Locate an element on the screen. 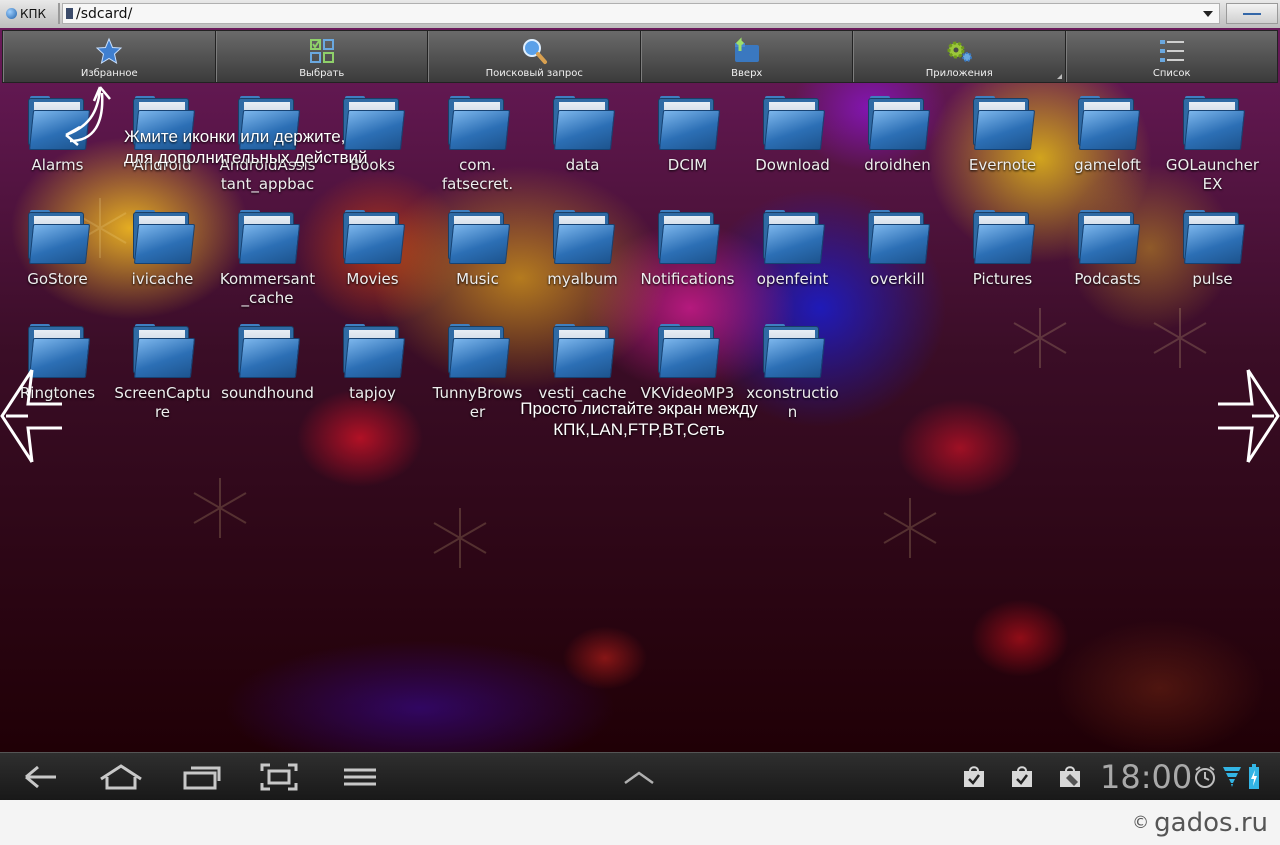  folder-name: Movies is located at coordinates (372, 279).